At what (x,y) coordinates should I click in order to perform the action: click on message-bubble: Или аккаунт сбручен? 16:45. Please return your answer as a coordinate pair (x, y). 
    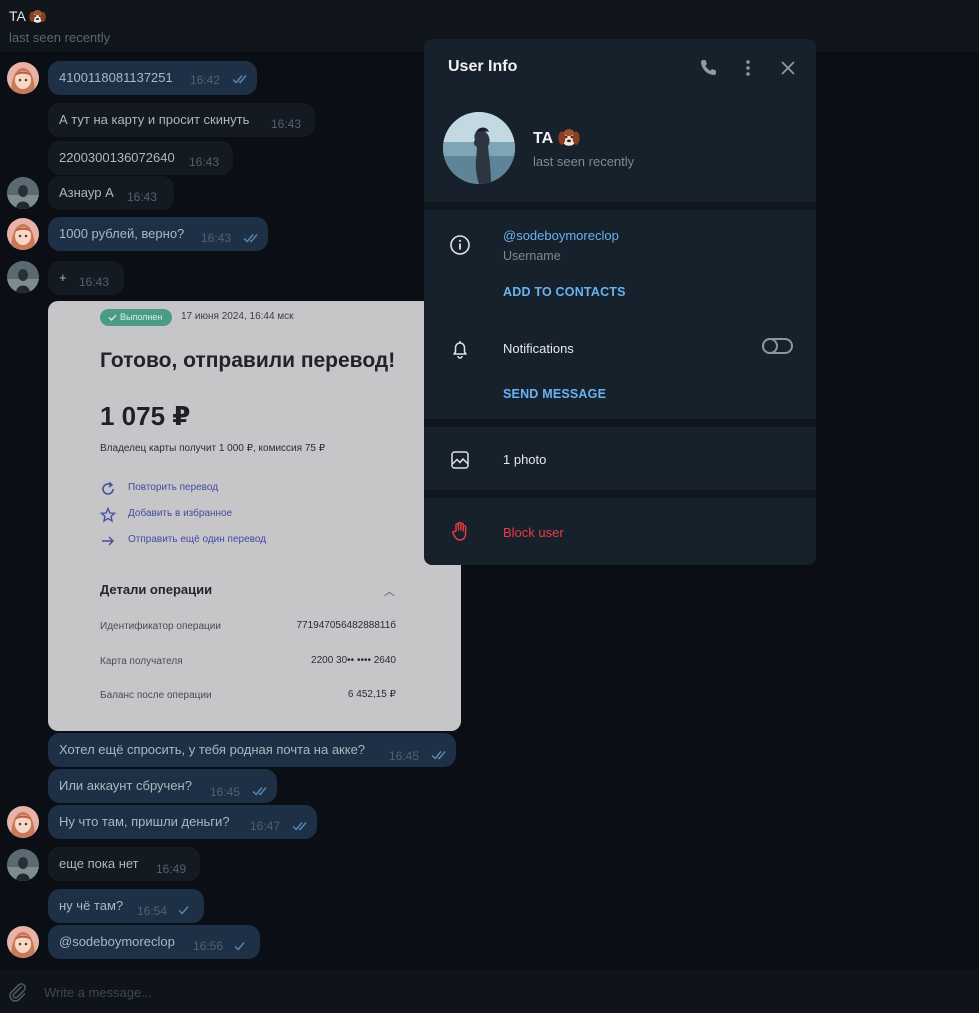
    Looking at the image, I should click on (162, 786).